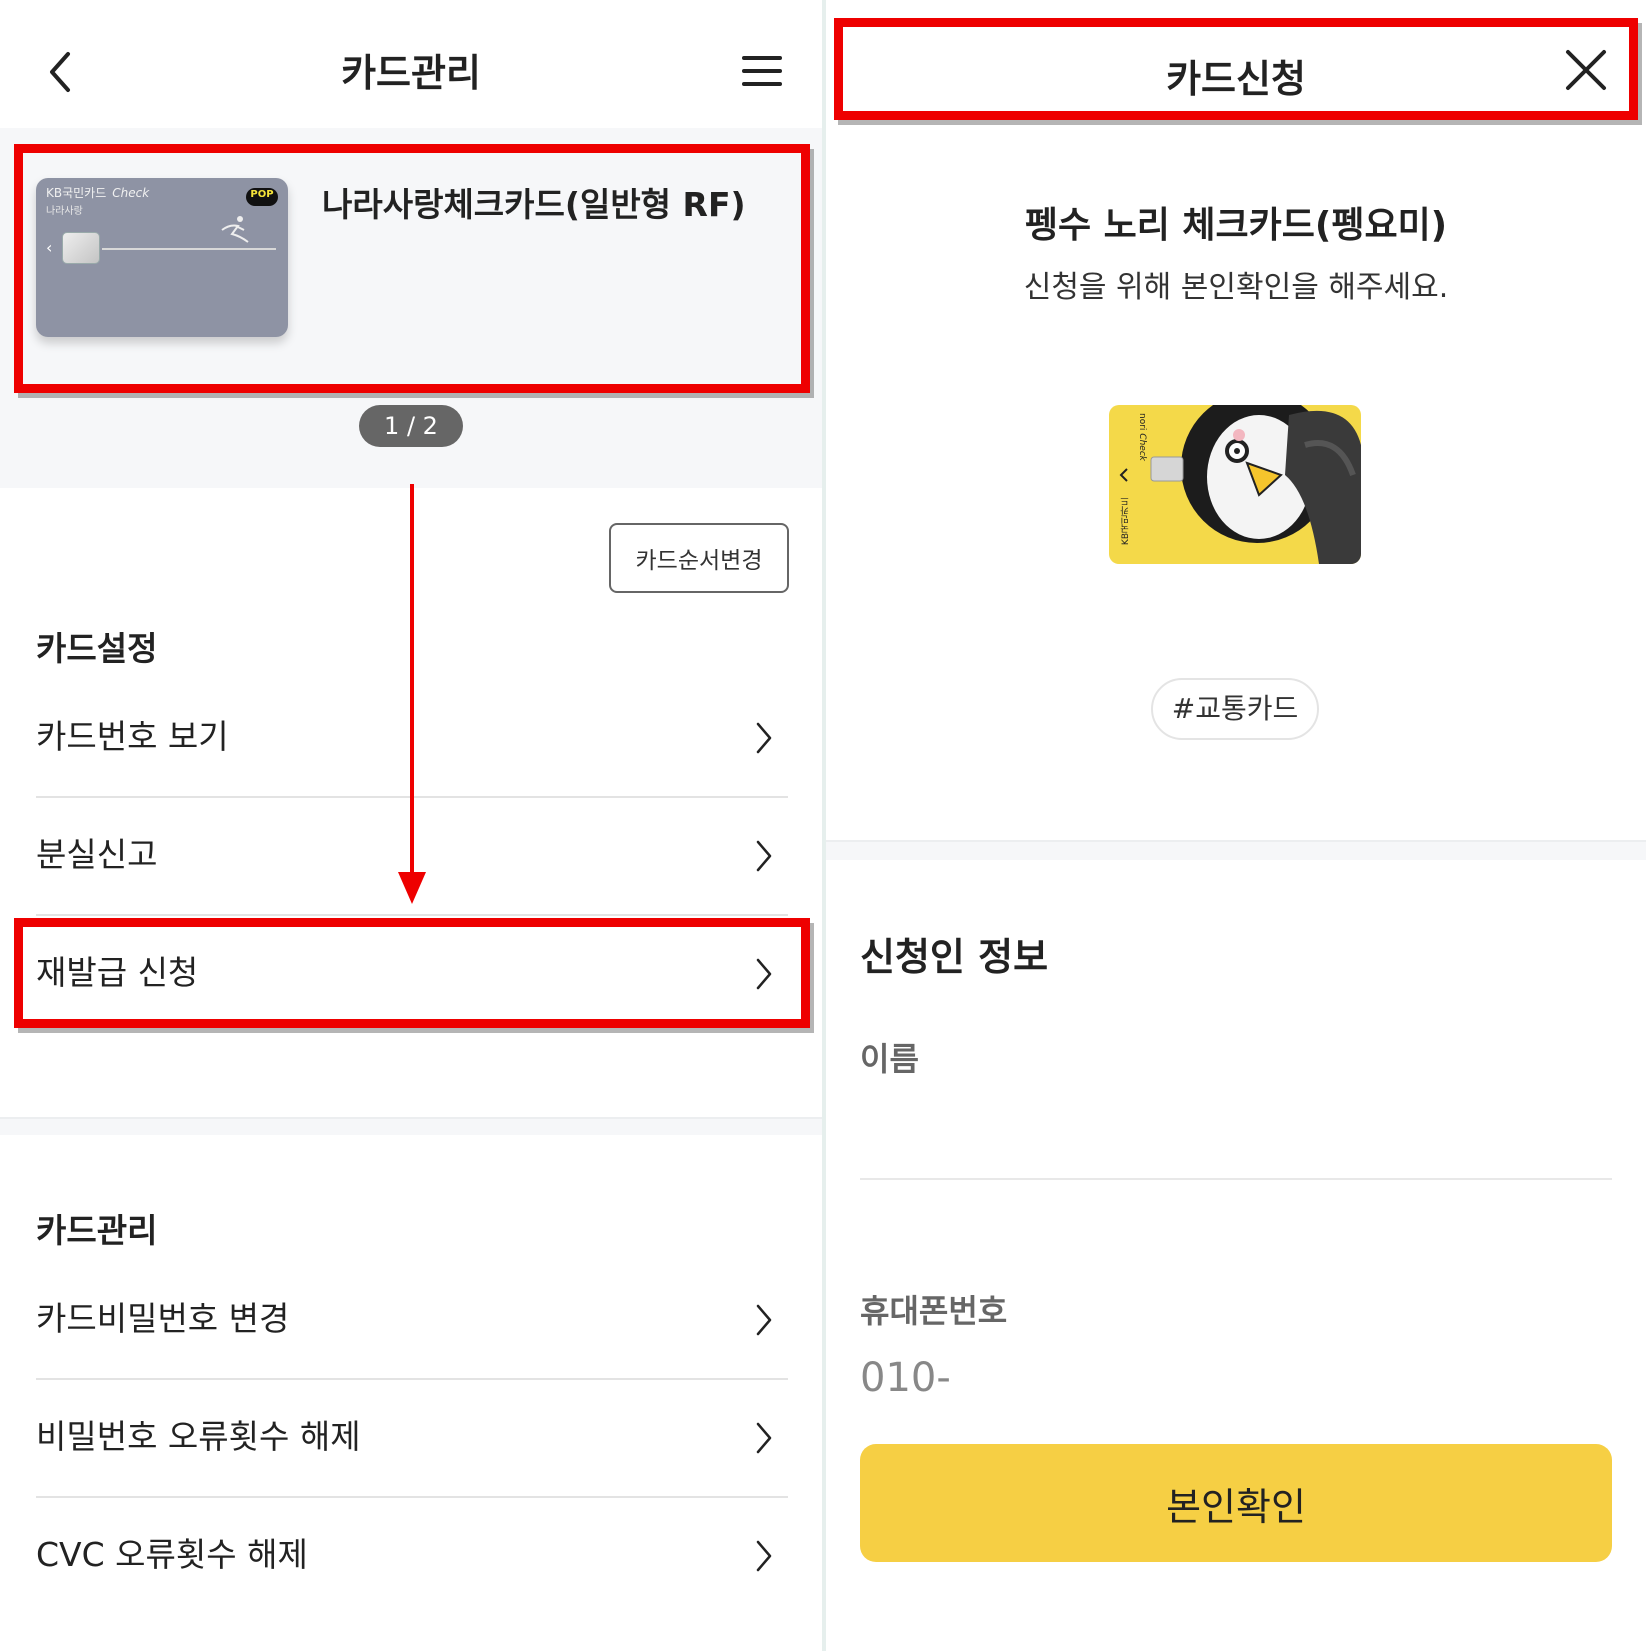 This screenshot has width=1646, height=1651. I want to click on name-field, so click(1236, 1179).